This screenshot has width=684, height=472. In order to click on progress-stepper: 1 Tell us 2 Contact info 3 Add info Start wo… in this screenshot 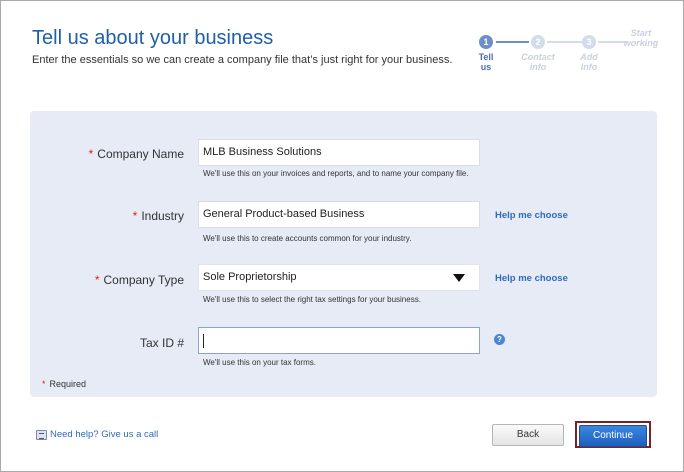, I will do `click(565, 52)`.